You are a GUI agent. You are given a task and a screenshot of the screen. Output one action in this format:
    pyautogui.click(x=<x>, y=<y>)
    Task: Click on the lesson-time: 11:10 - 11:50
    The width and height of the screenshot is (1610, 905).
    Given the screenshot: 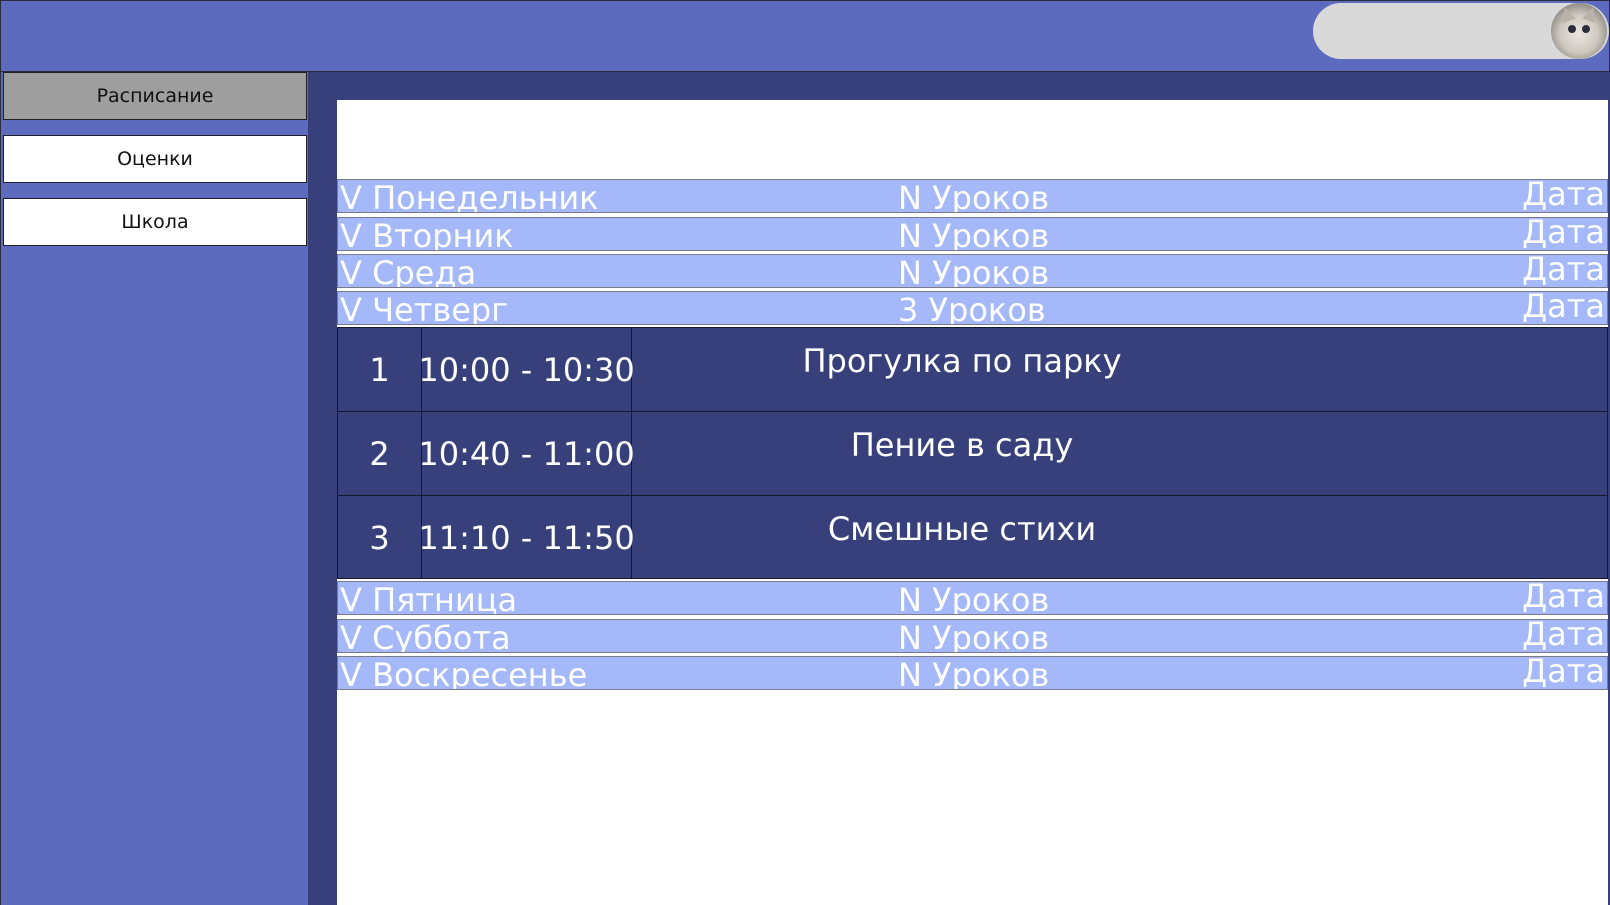 What is the action you would take?
    pyautogui.click(x=526, y=537)
    